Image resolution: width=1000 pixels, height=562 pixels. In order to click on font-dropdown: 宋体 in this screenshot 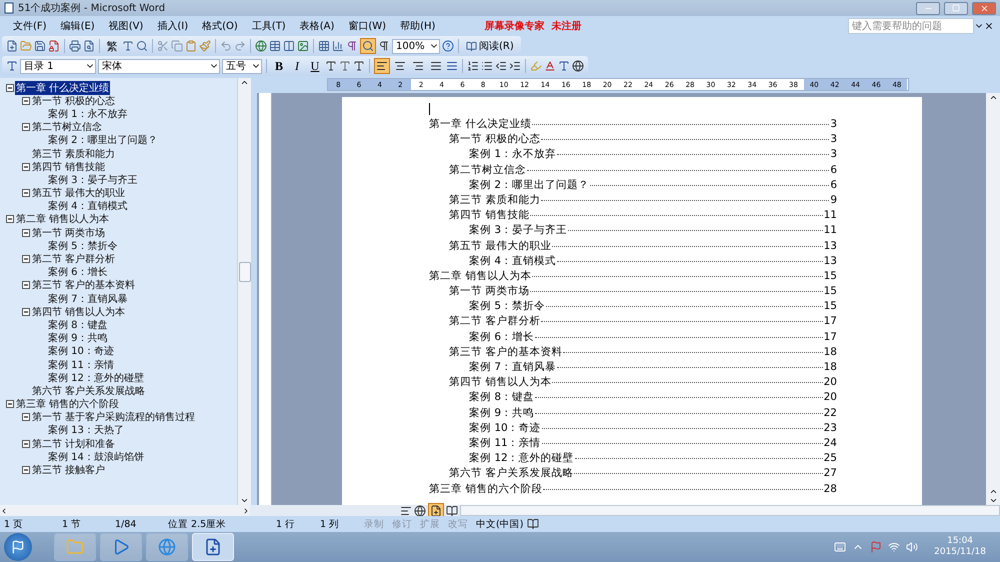, I will do `click(159, 66)`.